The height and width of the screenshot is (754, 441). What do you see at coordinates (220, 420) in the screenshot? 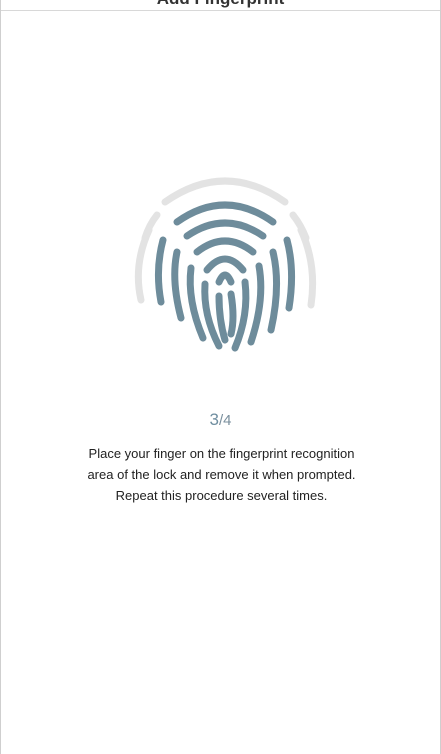
I see `enrollment-progress: 3/4` at bounding box center [220, 420].